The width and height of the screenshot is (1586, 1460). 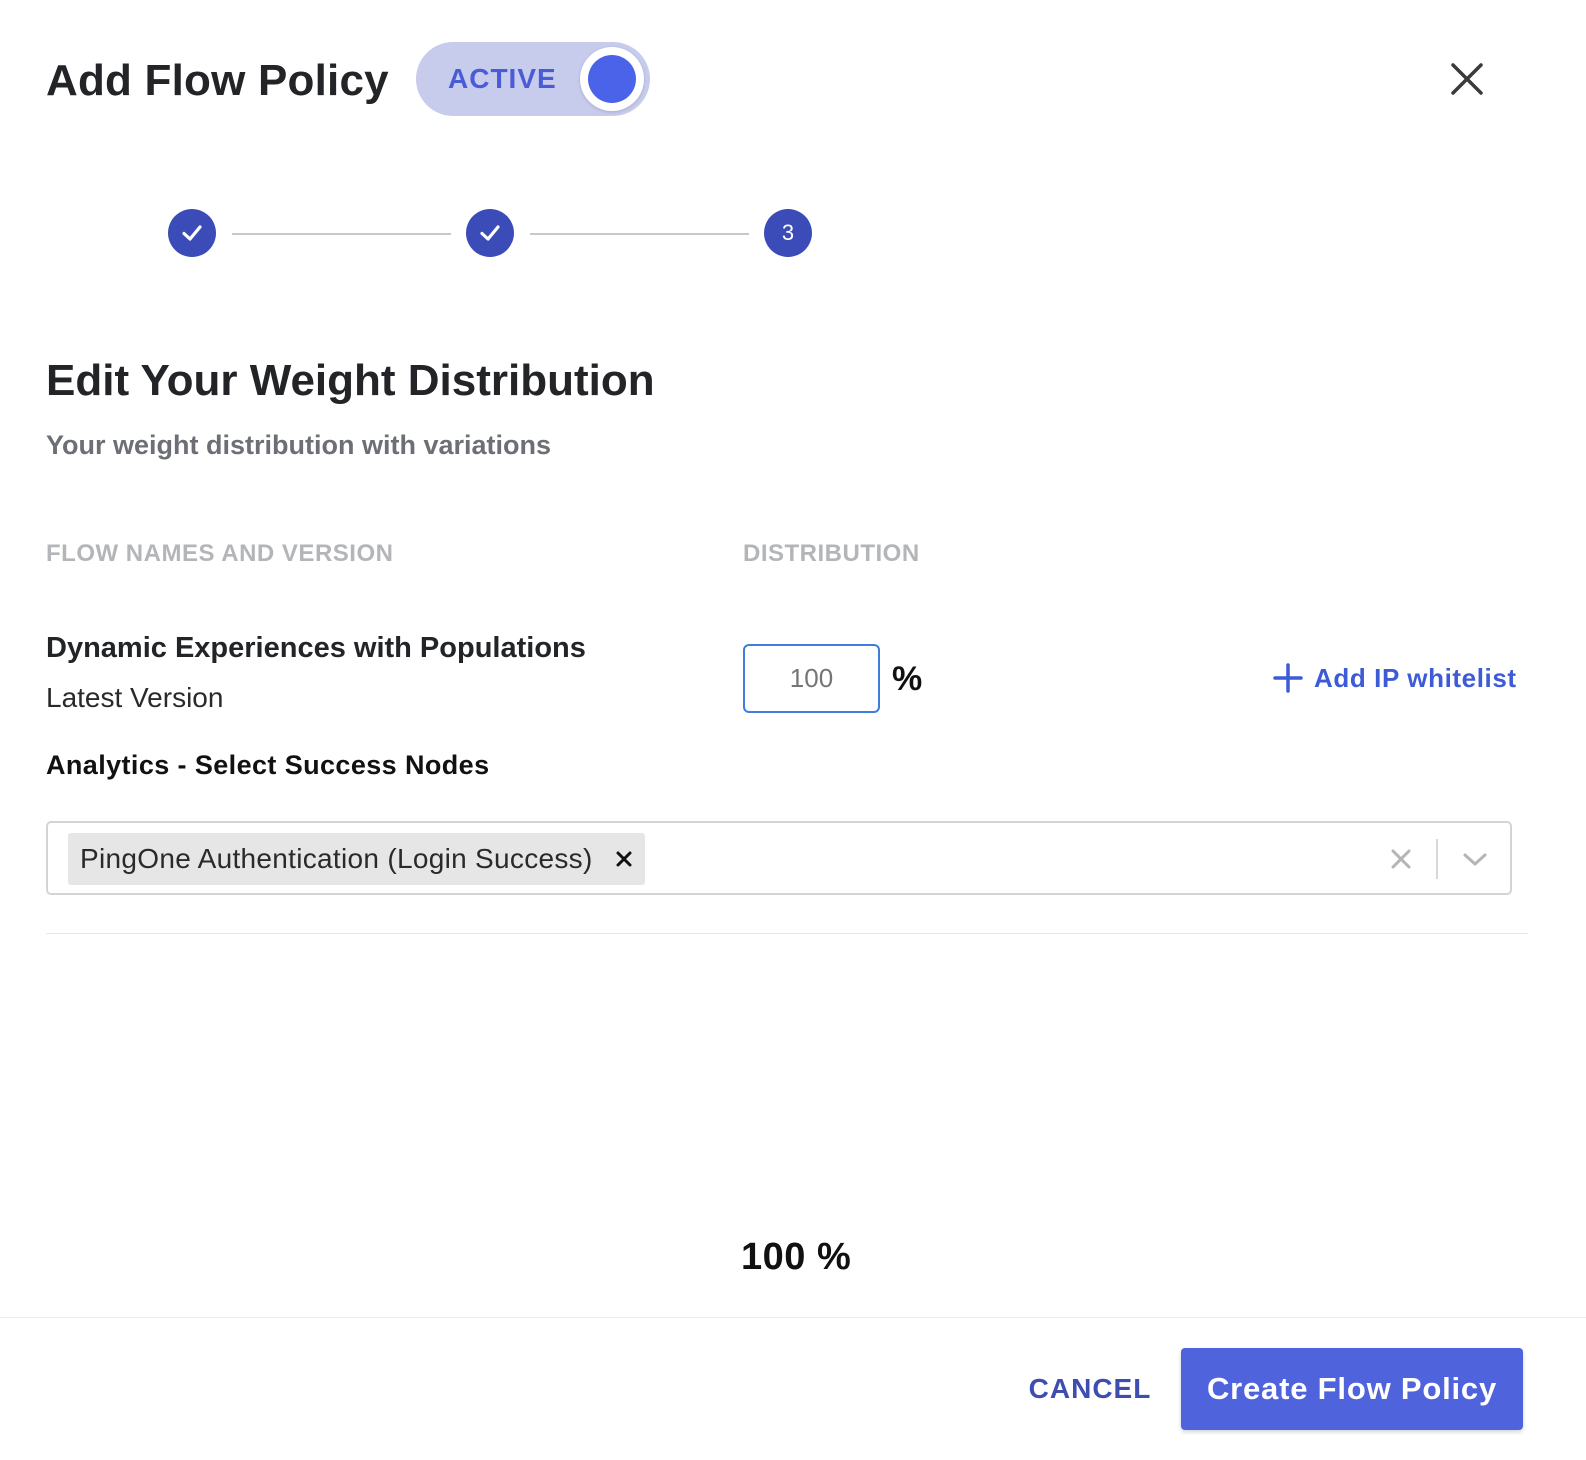 What do you see at coordinates (788, 233) in the screenshot?
I see `step-3: 3` at bounding box center [788, 233].